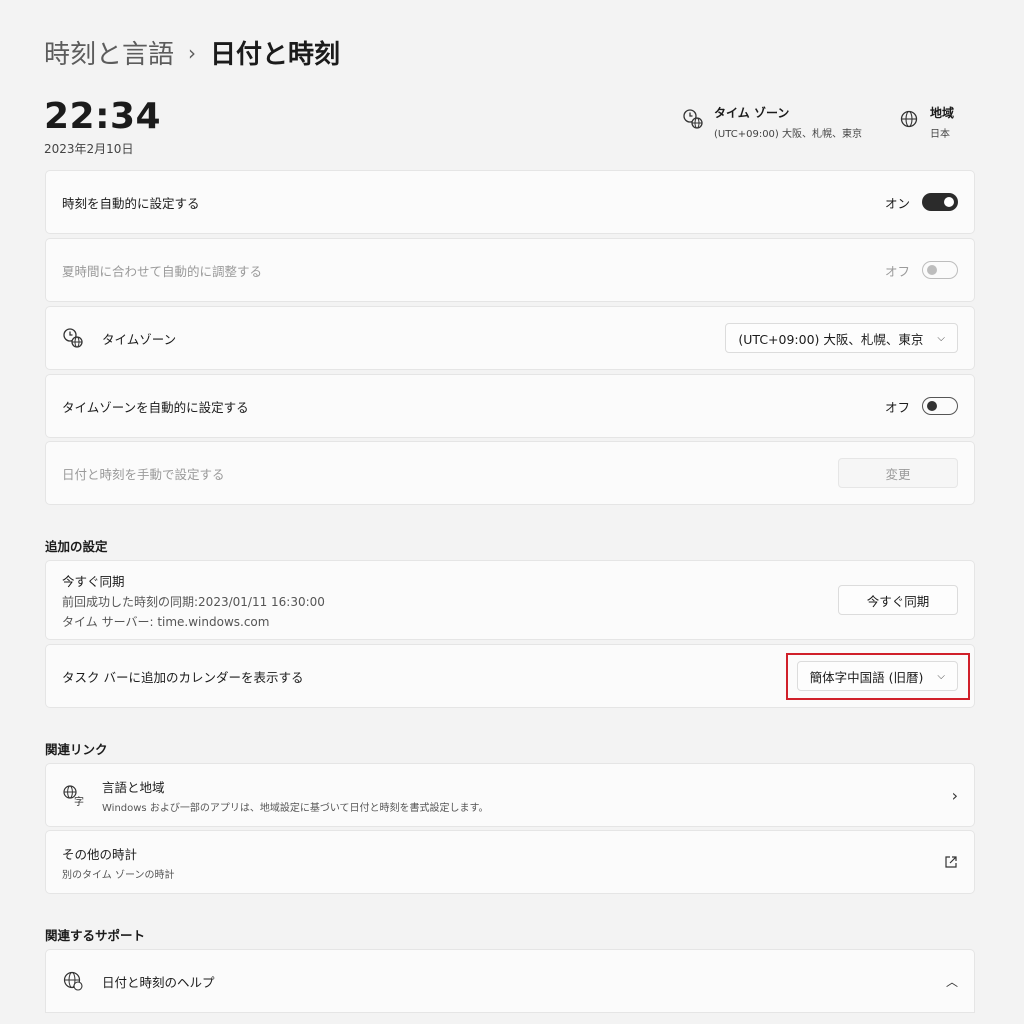 This screenshot has width=1024, height=1024. I want to click on timezone-dropdown-value: (UTC+09:00) 大阪、札幌、東京, so click(831, 339).